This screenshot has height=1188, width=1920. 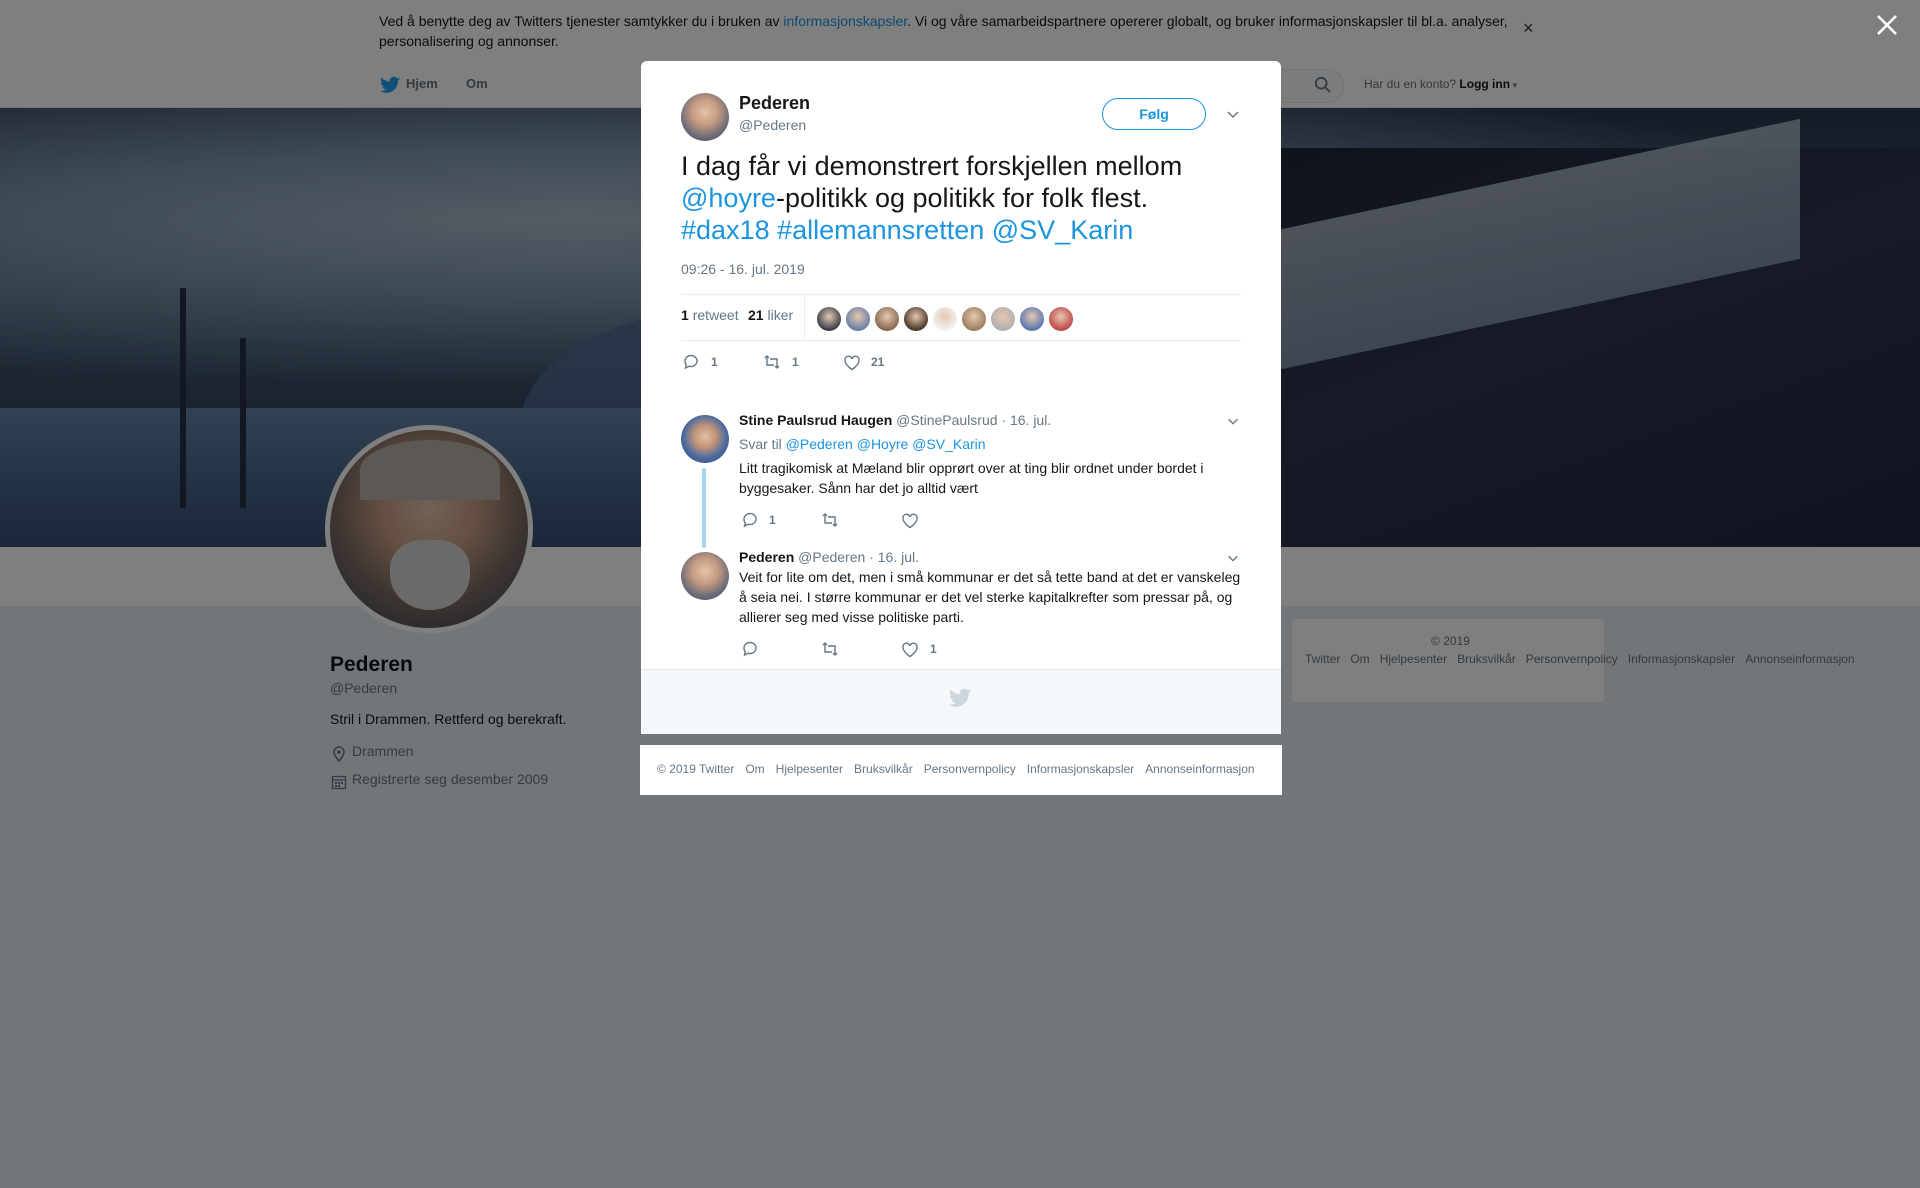 What do you see at coordinates (1154, 114) in the screenshot?
I see `follow-button: Følg` at bounding box center [1154, 114].